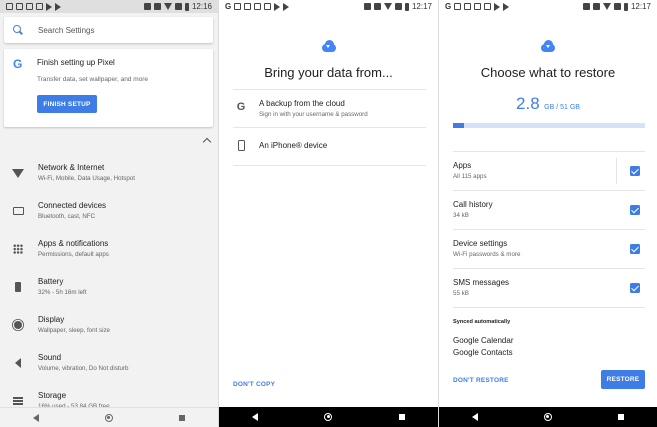 Image resolution: width=657 pixels, height=427 pixels. I want to click on dont-restore-button: DON'T RESTORE, so click(481, 380).